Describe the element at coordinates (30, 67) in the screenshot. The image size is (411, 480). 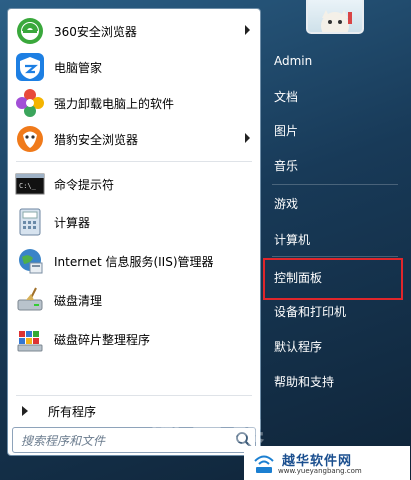
I see `tencent-pc-manager-icon` at that location.